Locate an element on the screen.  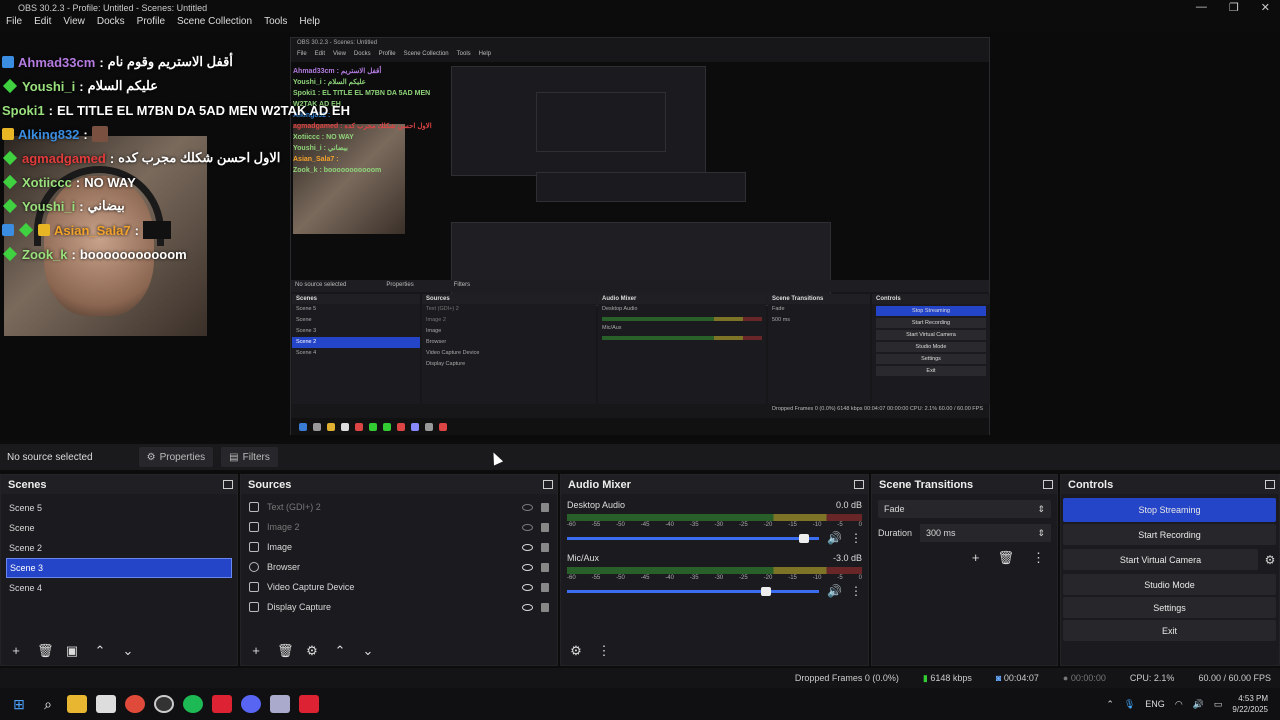
source-item: Text (GDI+) 2 is located at coordinates (399, 507).